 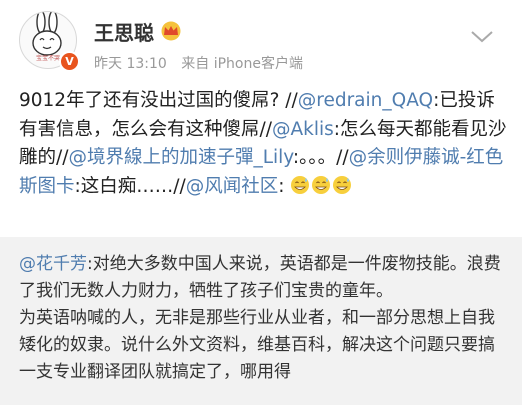 I want to click on mention-link: @境界線上的加速子彈_Lily, so click(x=180, y=157).